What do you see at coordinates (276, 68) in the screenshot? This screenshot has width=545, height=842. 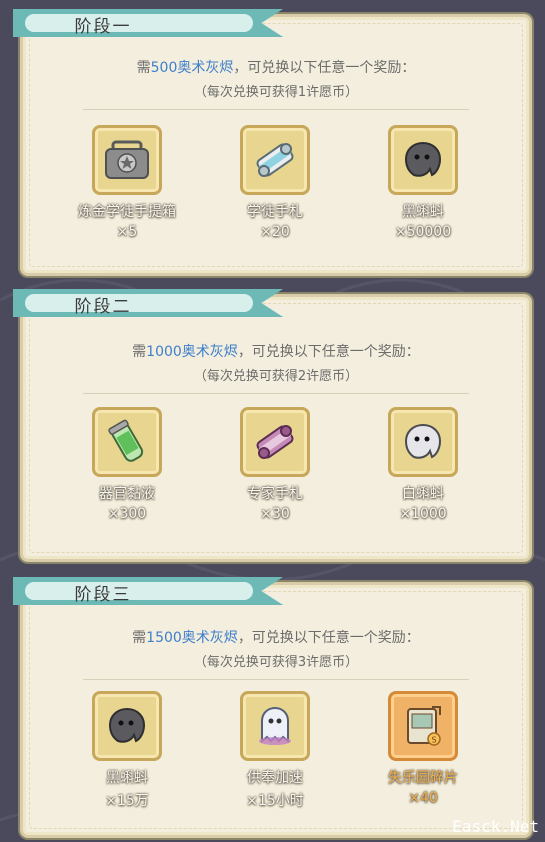 I see `requirement-text: 需500奥术灰烬，可兑换以下任意一个奖励：` at bounding box center [276, 68].